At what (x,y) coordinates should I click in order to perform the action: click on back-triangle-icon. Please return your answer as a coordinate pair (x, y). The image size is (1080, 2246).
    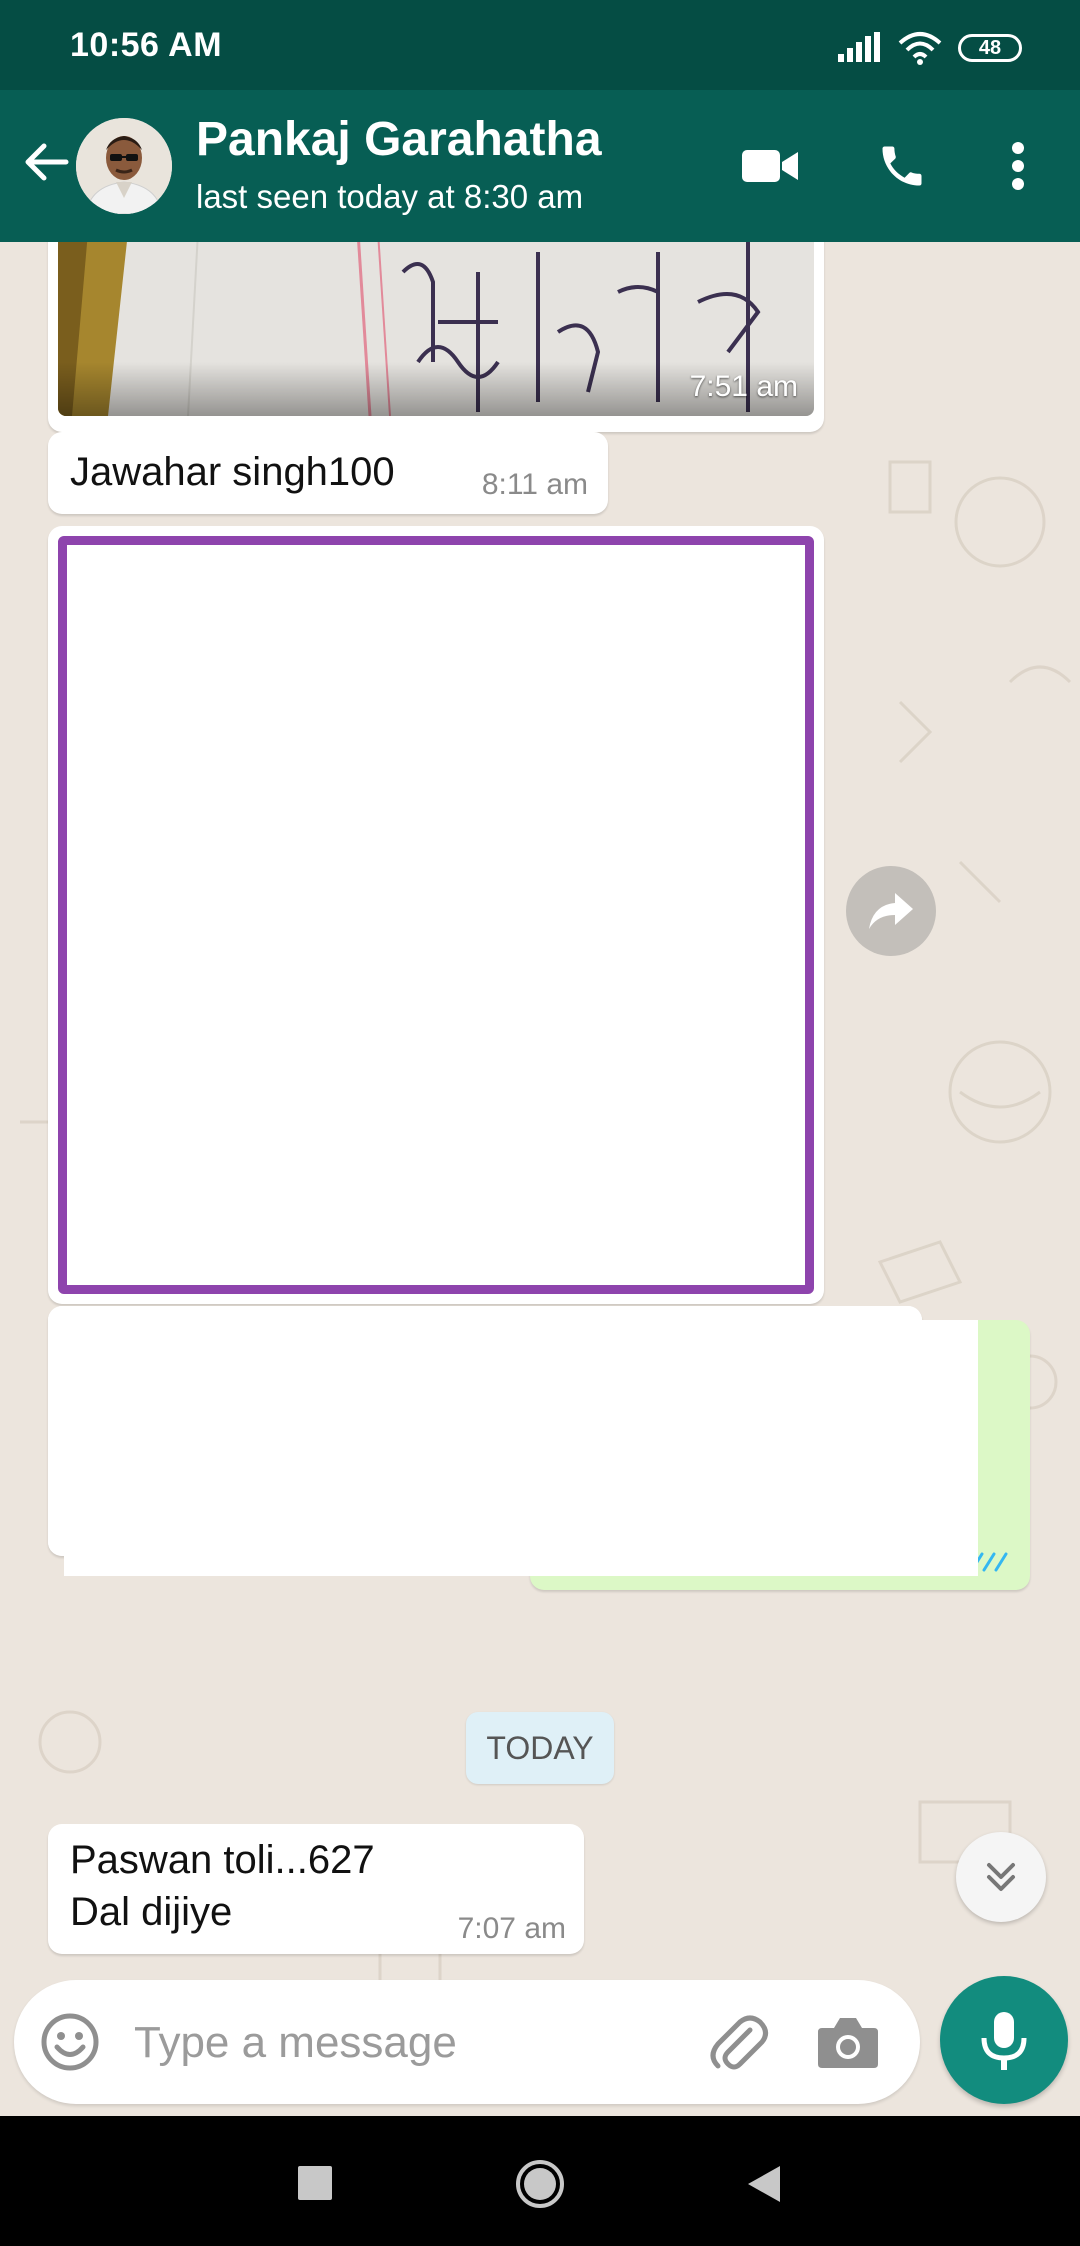
    Looking at the image, I should click on (764, 2184).